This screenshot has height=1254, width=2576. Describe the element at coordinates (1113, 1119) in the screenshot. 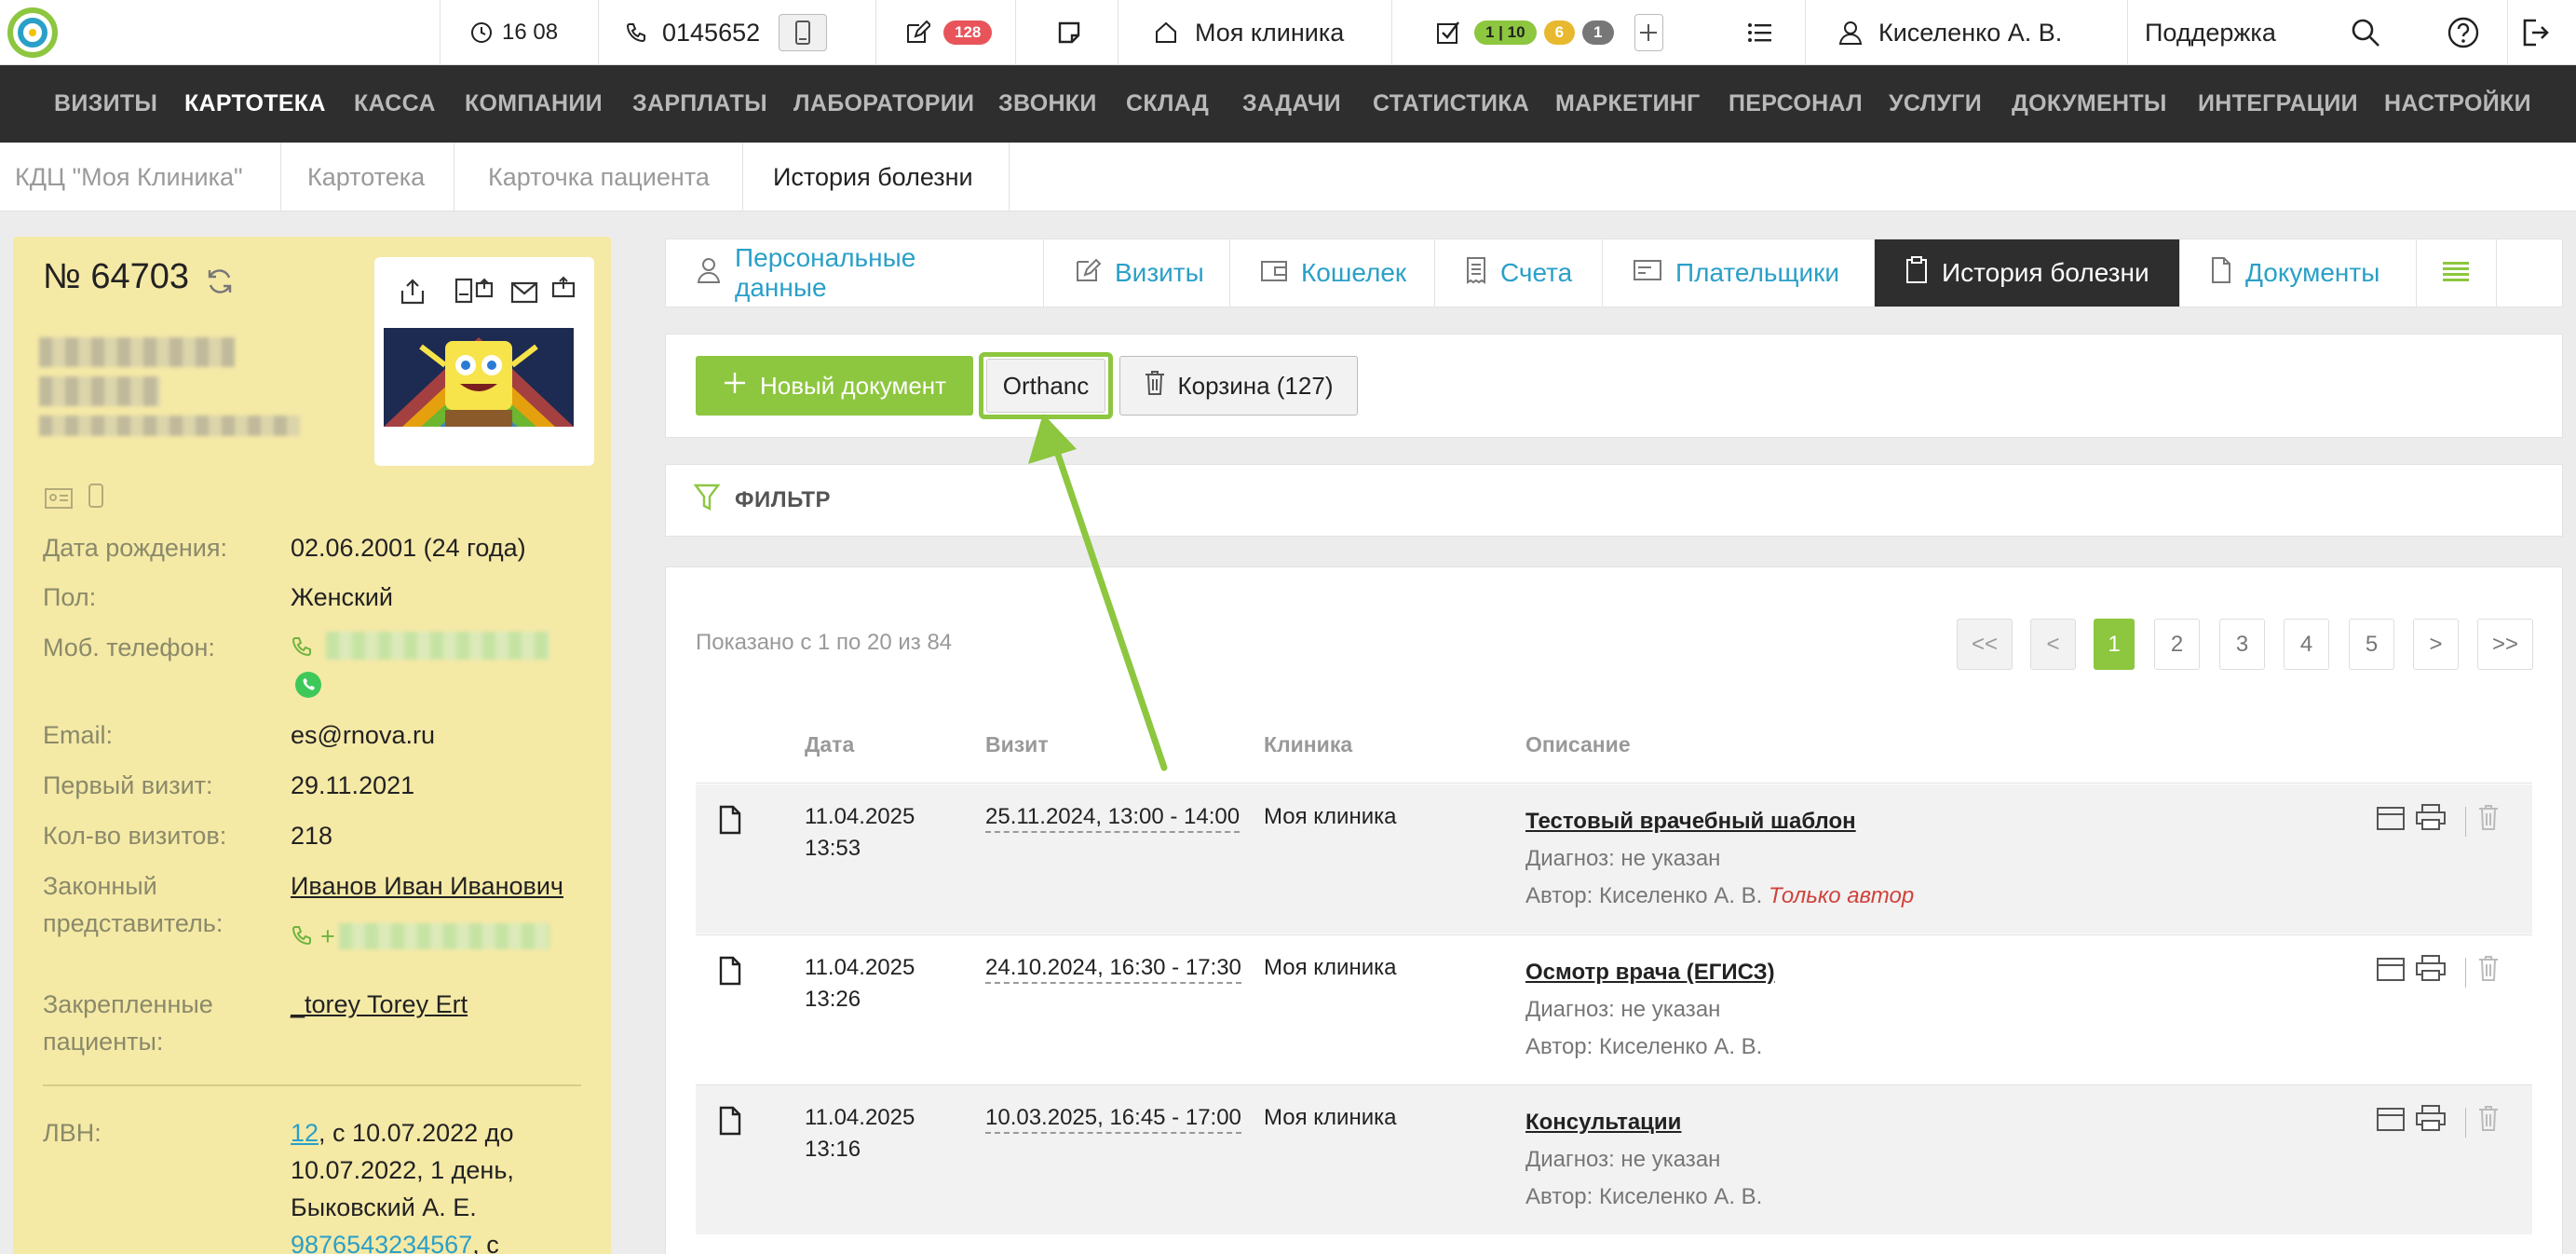

I see `row-visit-link: 10.03.2025, 16:45 - 17:00` at that location.